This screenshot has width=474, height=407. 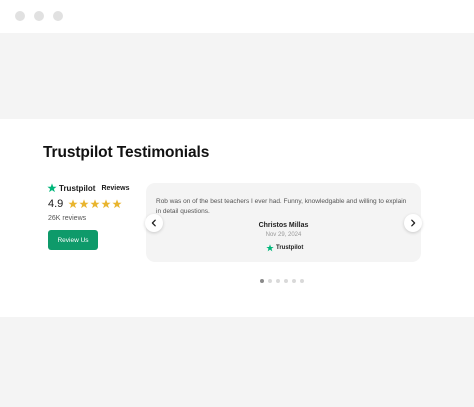 I want to click on review-count: 26K reviews, so click(x=67, y=218).